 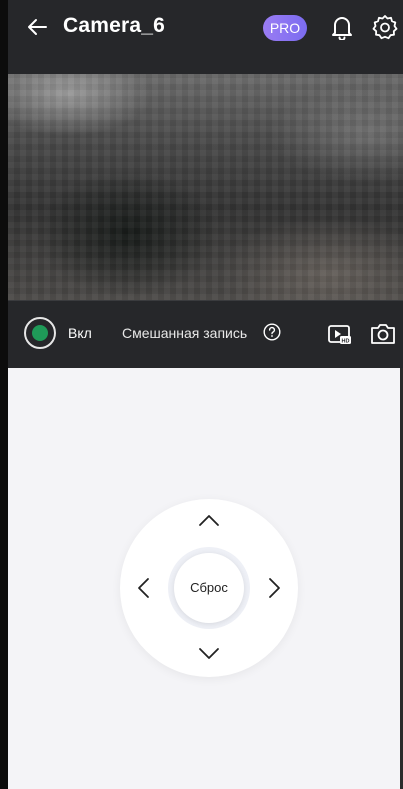 I want to click on ptz-up-arrow-icon, so click(x=209, y=521).